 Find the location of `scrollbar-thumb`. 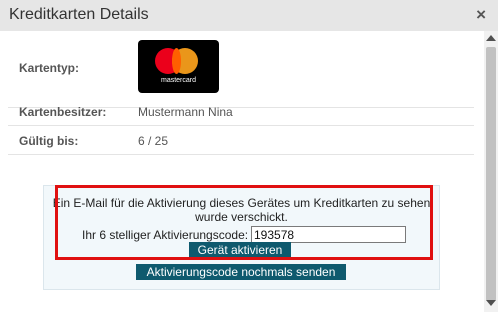

scrollbar-thumb is located at coordinates (491, 174).